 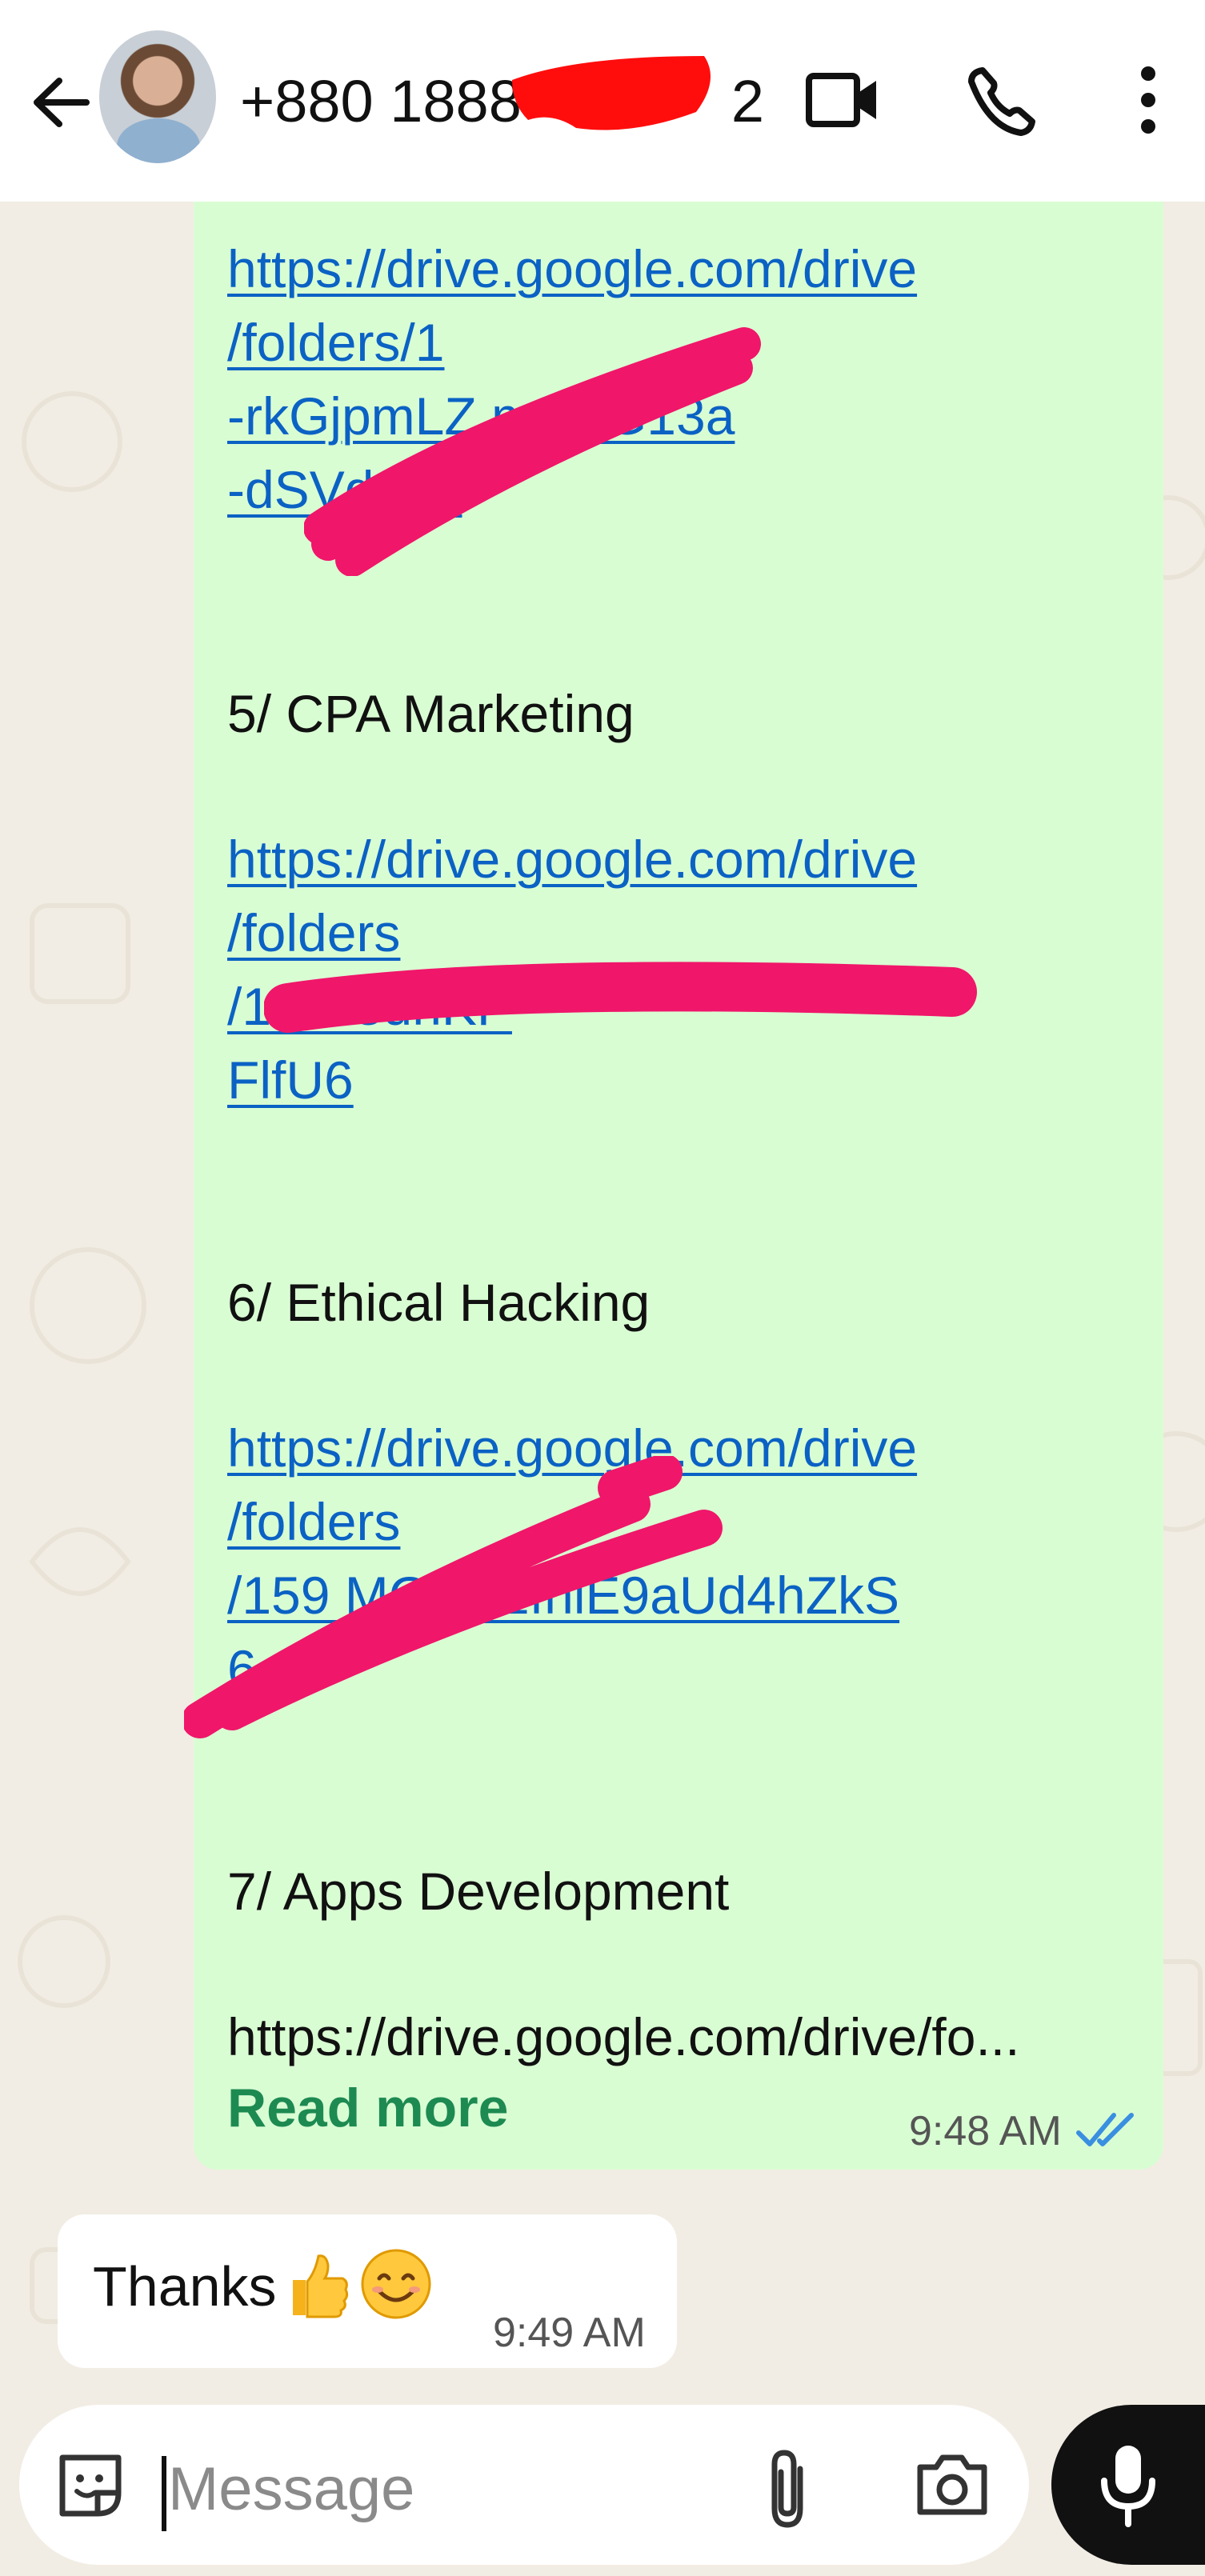 What do you see at coordinates (290, 1080) in the screenshot?
I see `message-link: FlfU6` at bounding box center [290, 1080].